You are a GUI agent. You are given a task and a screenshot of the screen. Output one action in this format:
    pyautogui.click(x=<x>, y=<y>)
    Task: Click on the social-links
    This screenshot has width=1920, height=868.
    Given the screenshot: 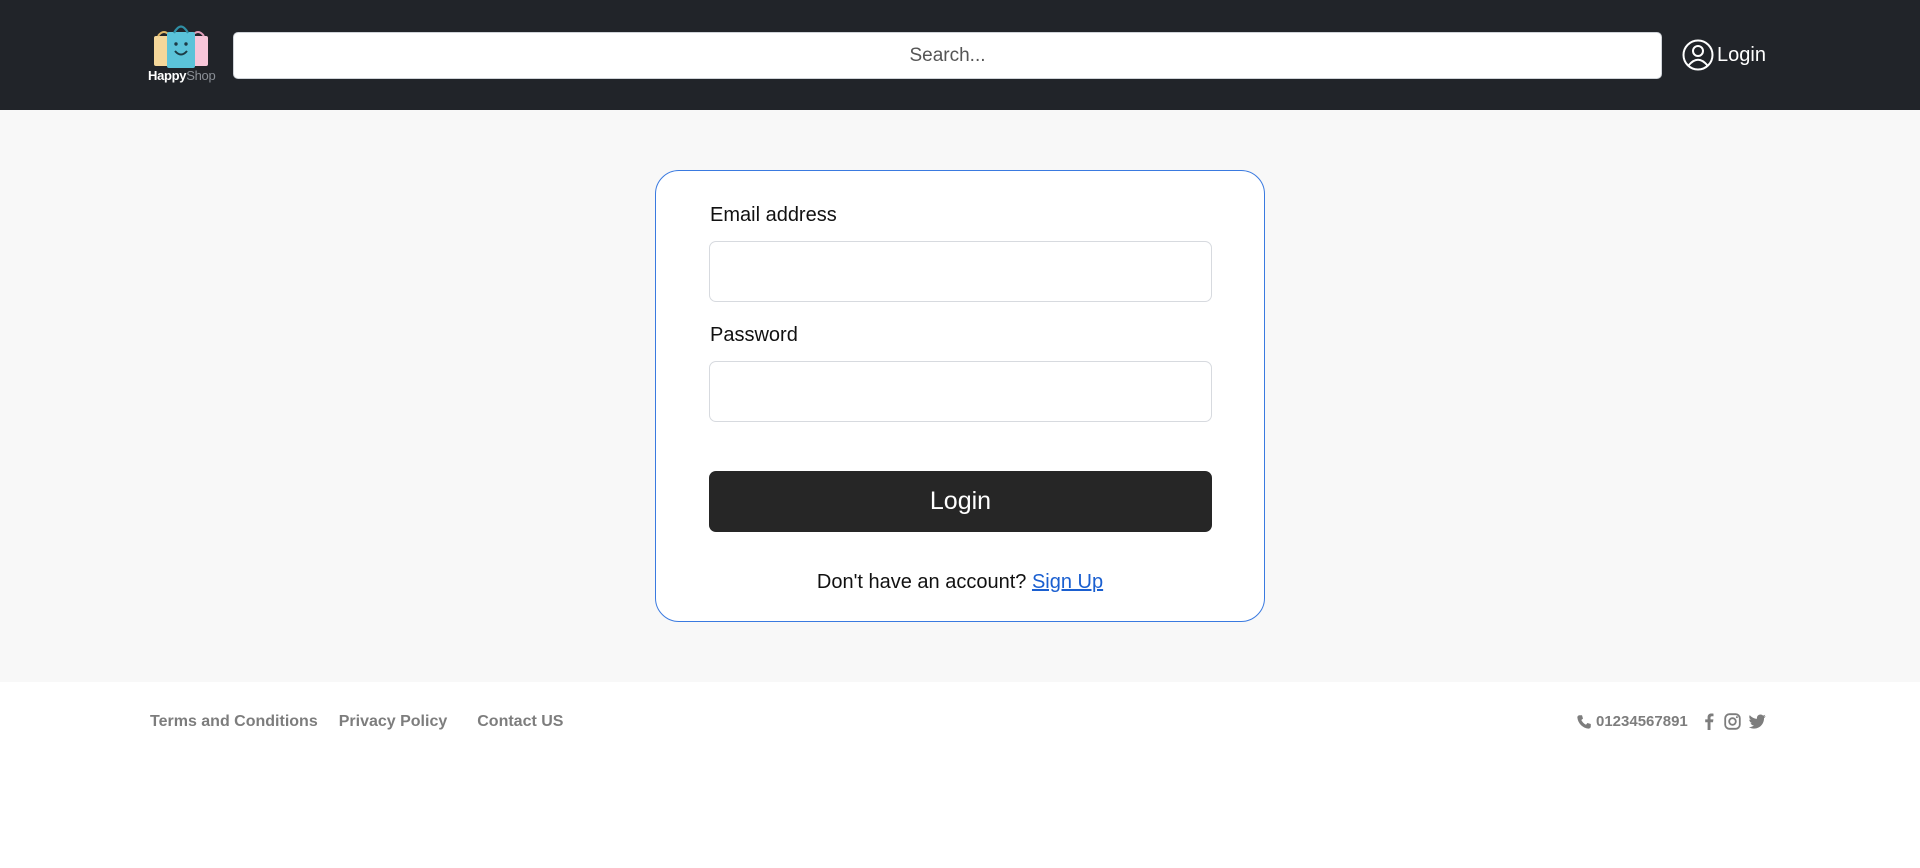 What is the action you would take?
    pyautogui.click(x=1734, y=721)
    